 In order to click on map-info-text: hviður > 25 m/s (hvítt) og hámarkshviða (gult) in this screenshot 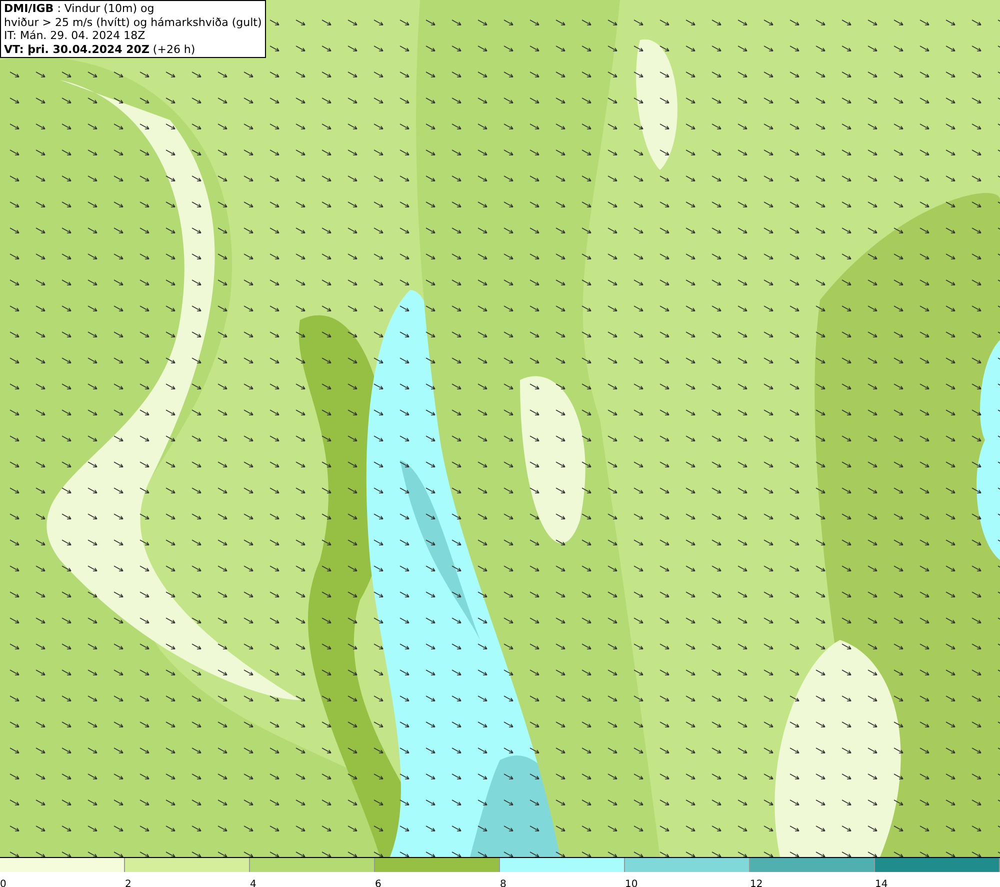, I will do `click(133, 22)`.